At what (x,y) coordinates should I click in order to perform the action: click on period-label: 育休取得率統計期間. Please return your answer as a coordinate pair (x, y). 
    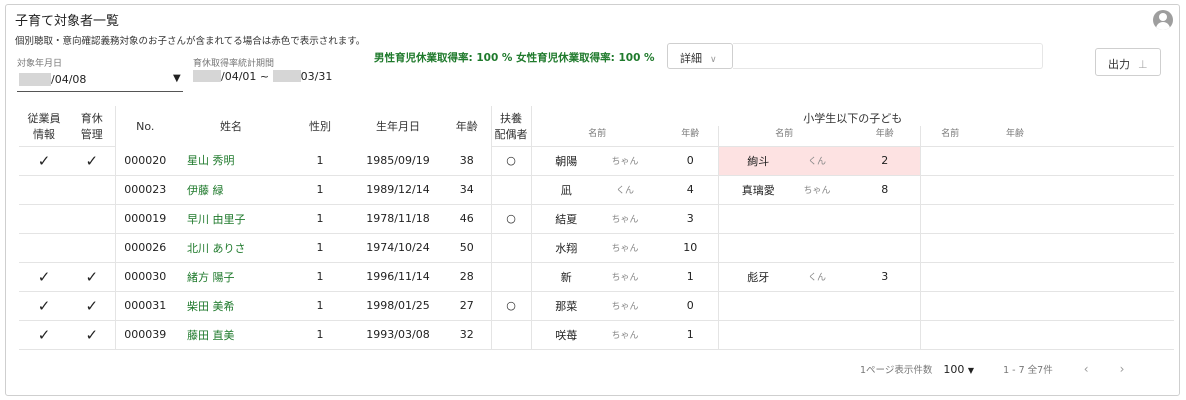
    Looking at the image, I should click on (234, 64).